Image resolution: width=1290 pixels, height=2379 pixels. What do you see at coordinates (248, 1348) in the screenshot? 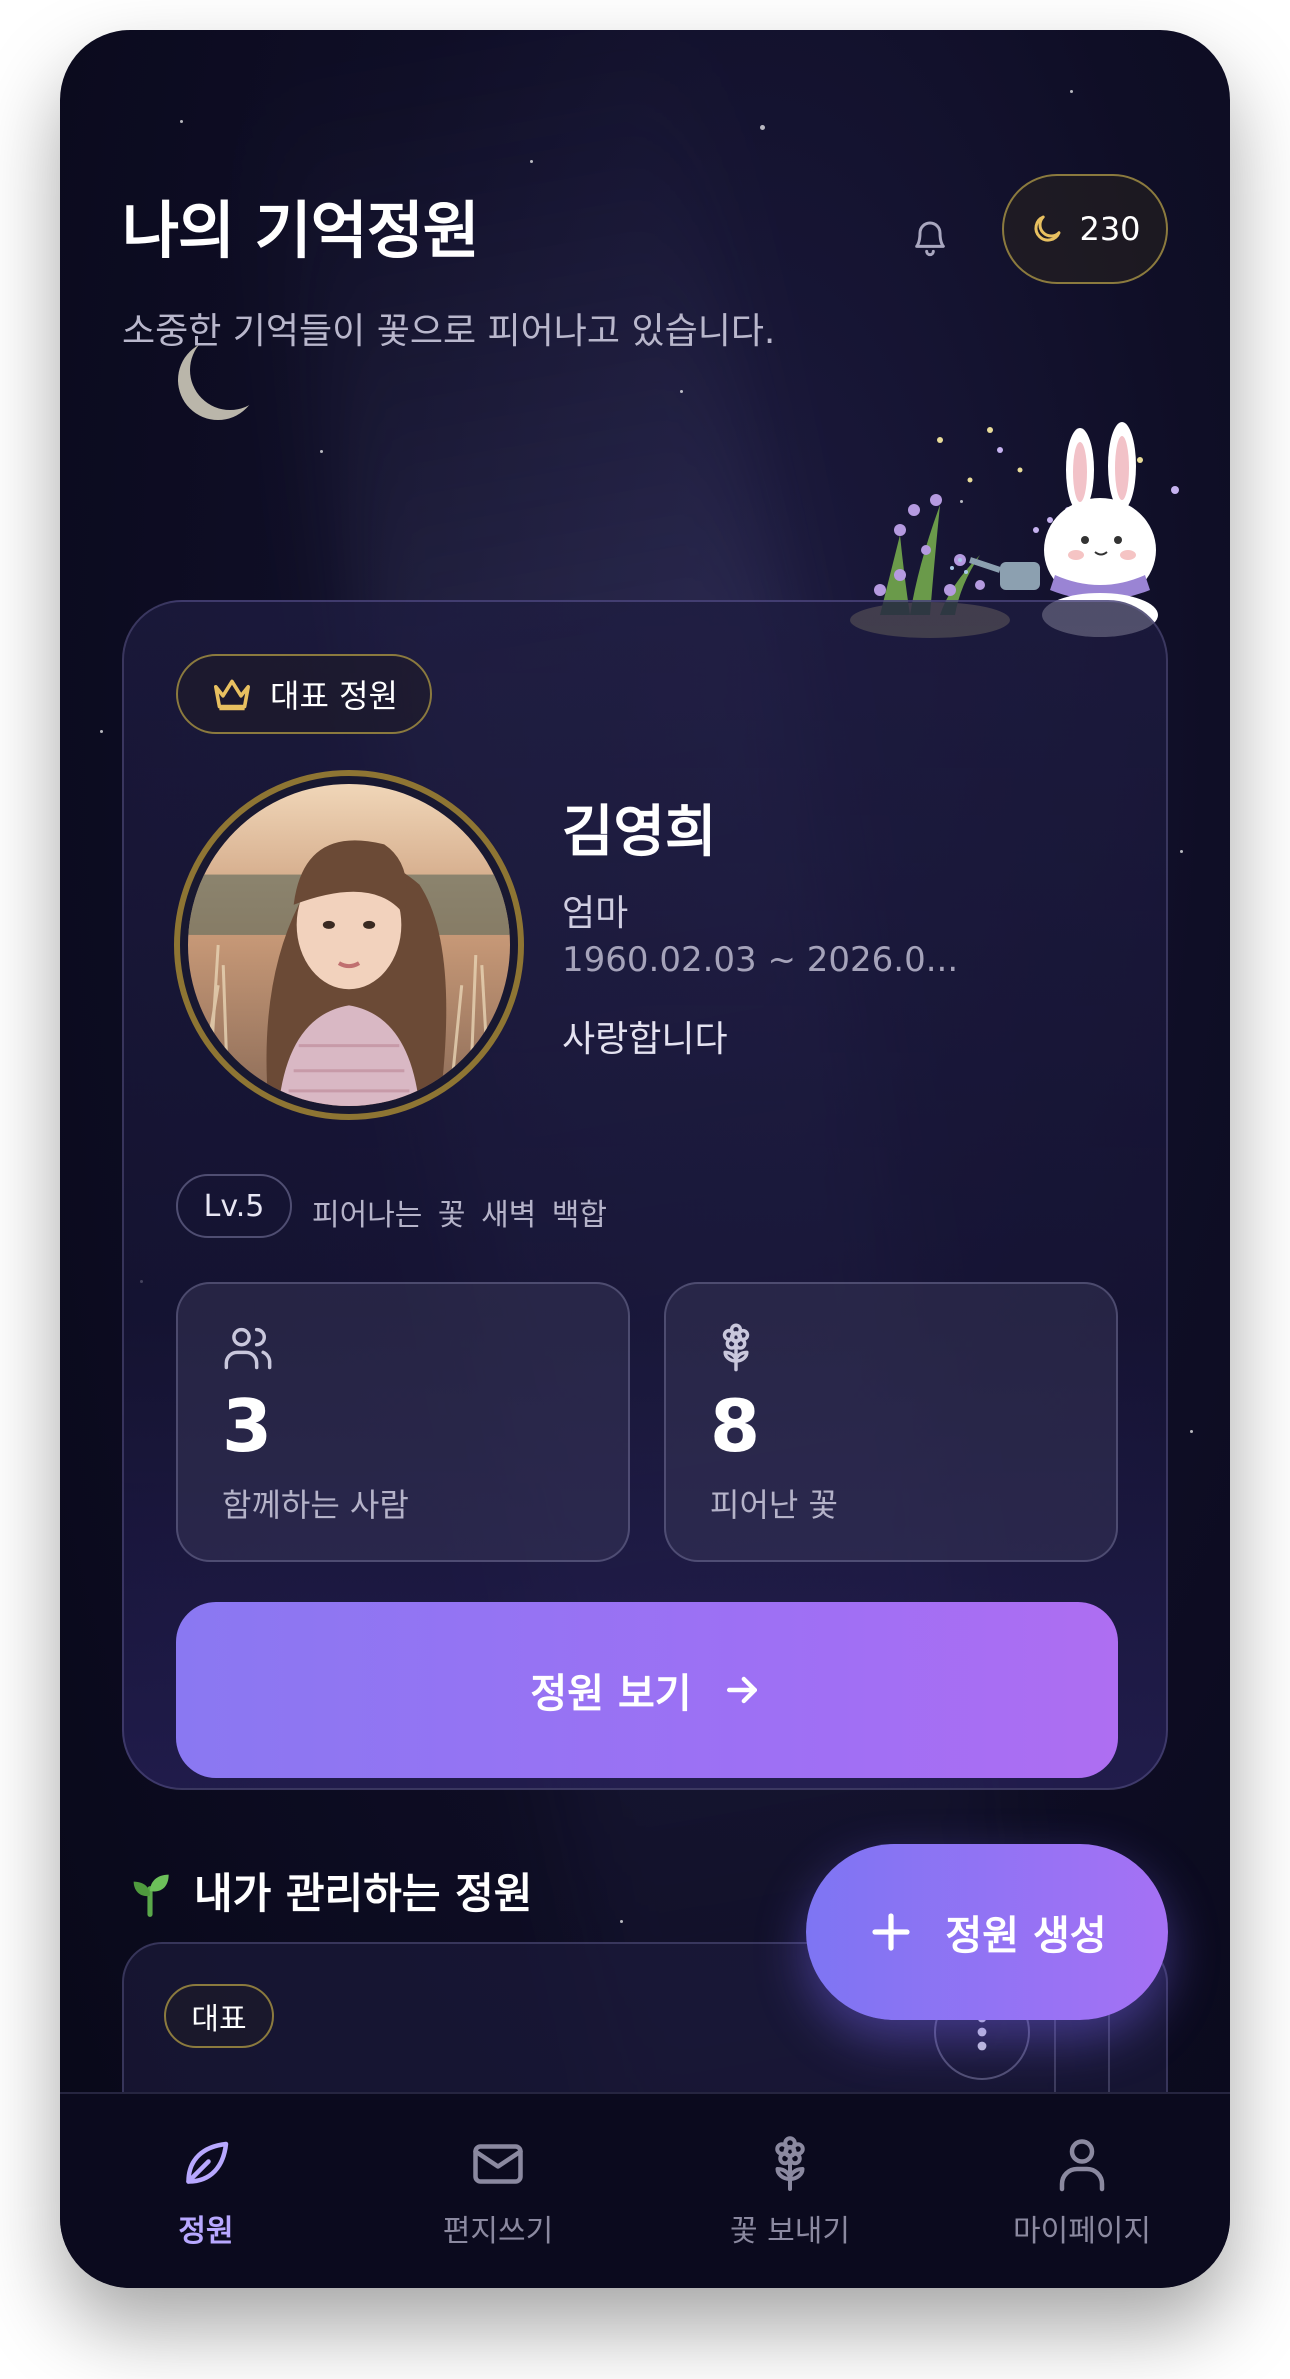
I see `people-icon` at bounding box center [248, 1348].